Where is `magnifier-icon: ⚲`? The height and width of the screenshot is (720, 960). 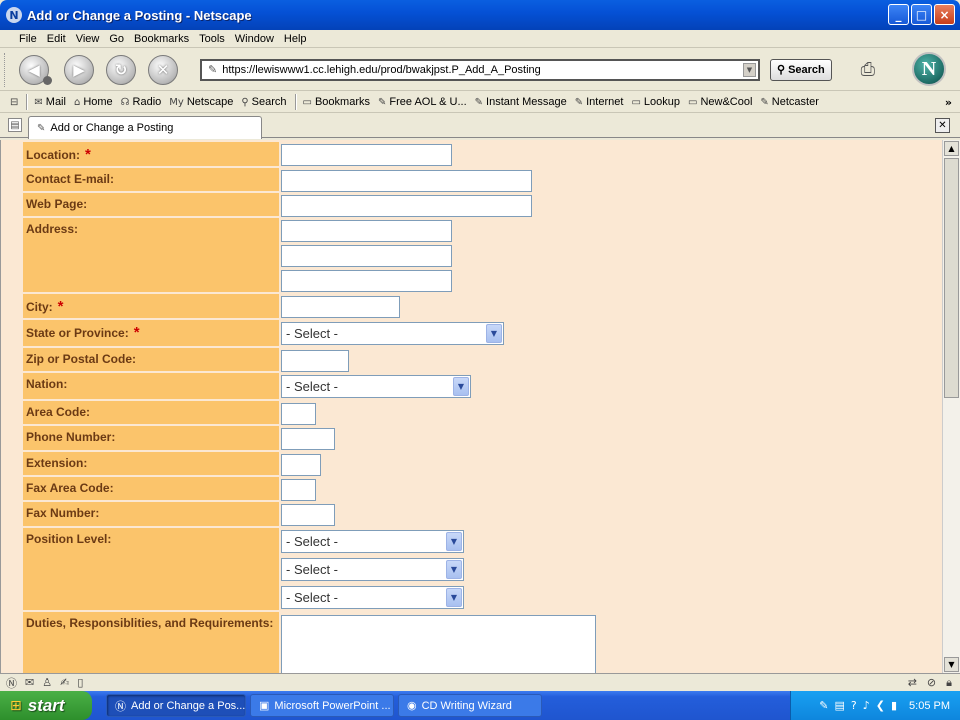
magnifier-icon: ⚲ is located at coordinates (781, 70).